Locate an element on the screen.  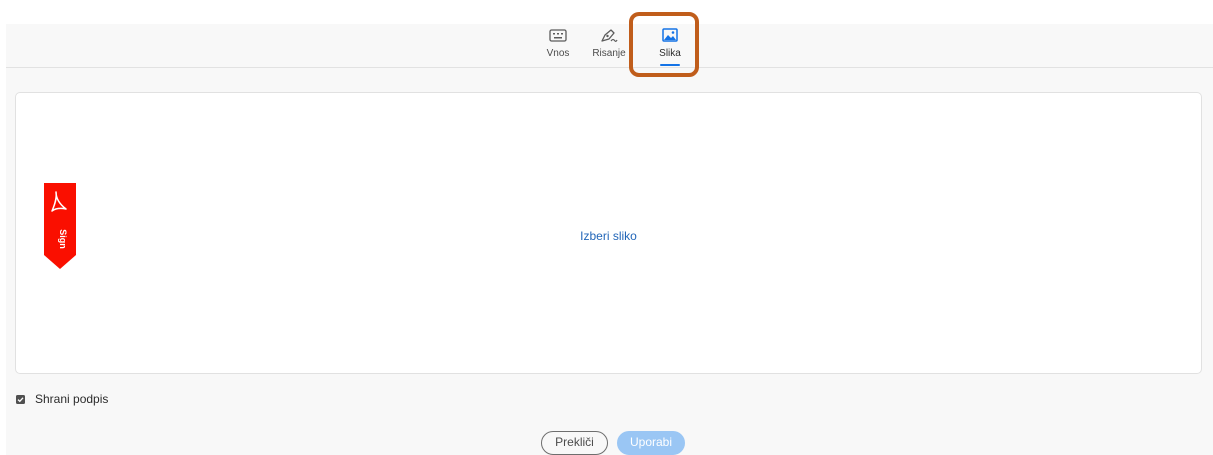
tab-draw-label: Risanje is located at coordinates (609, 53).